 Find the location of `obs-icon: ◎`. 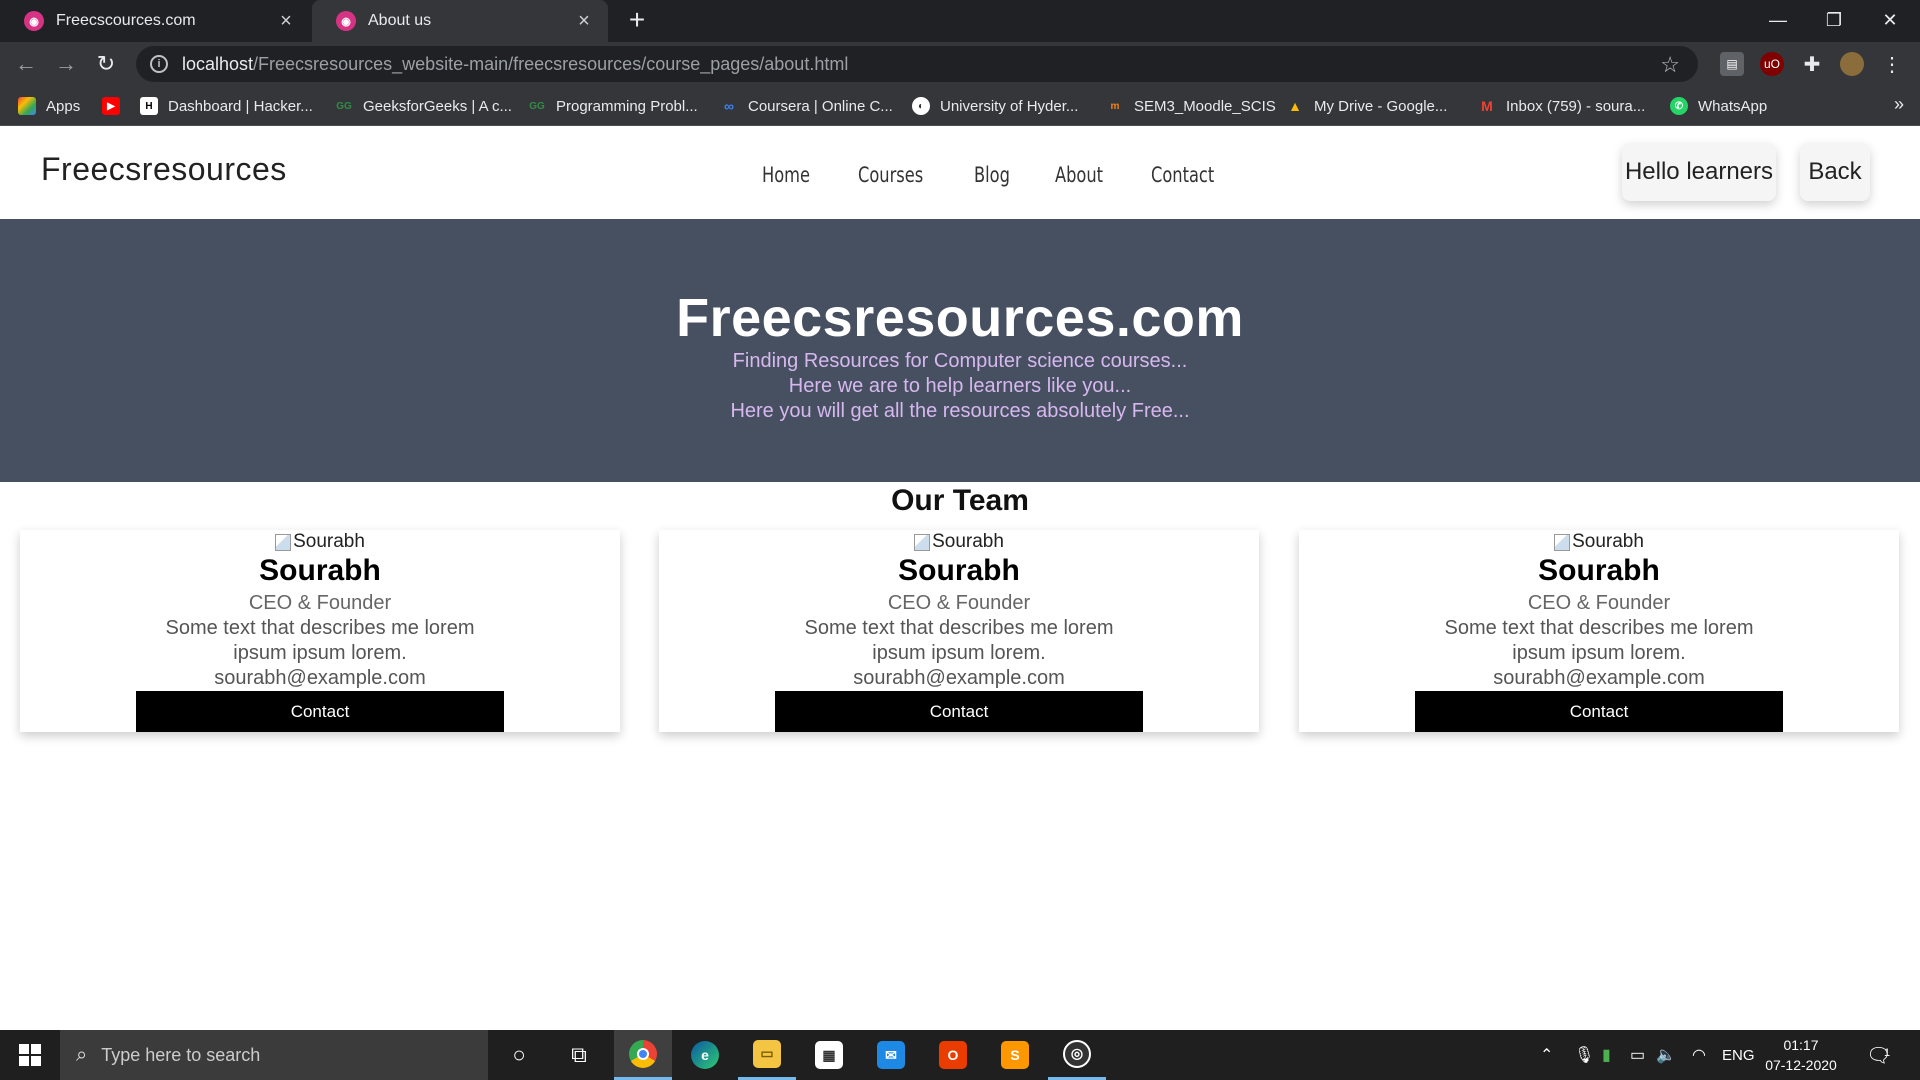

obs-icon: ◎ is located at coordinates (1077, 1055).